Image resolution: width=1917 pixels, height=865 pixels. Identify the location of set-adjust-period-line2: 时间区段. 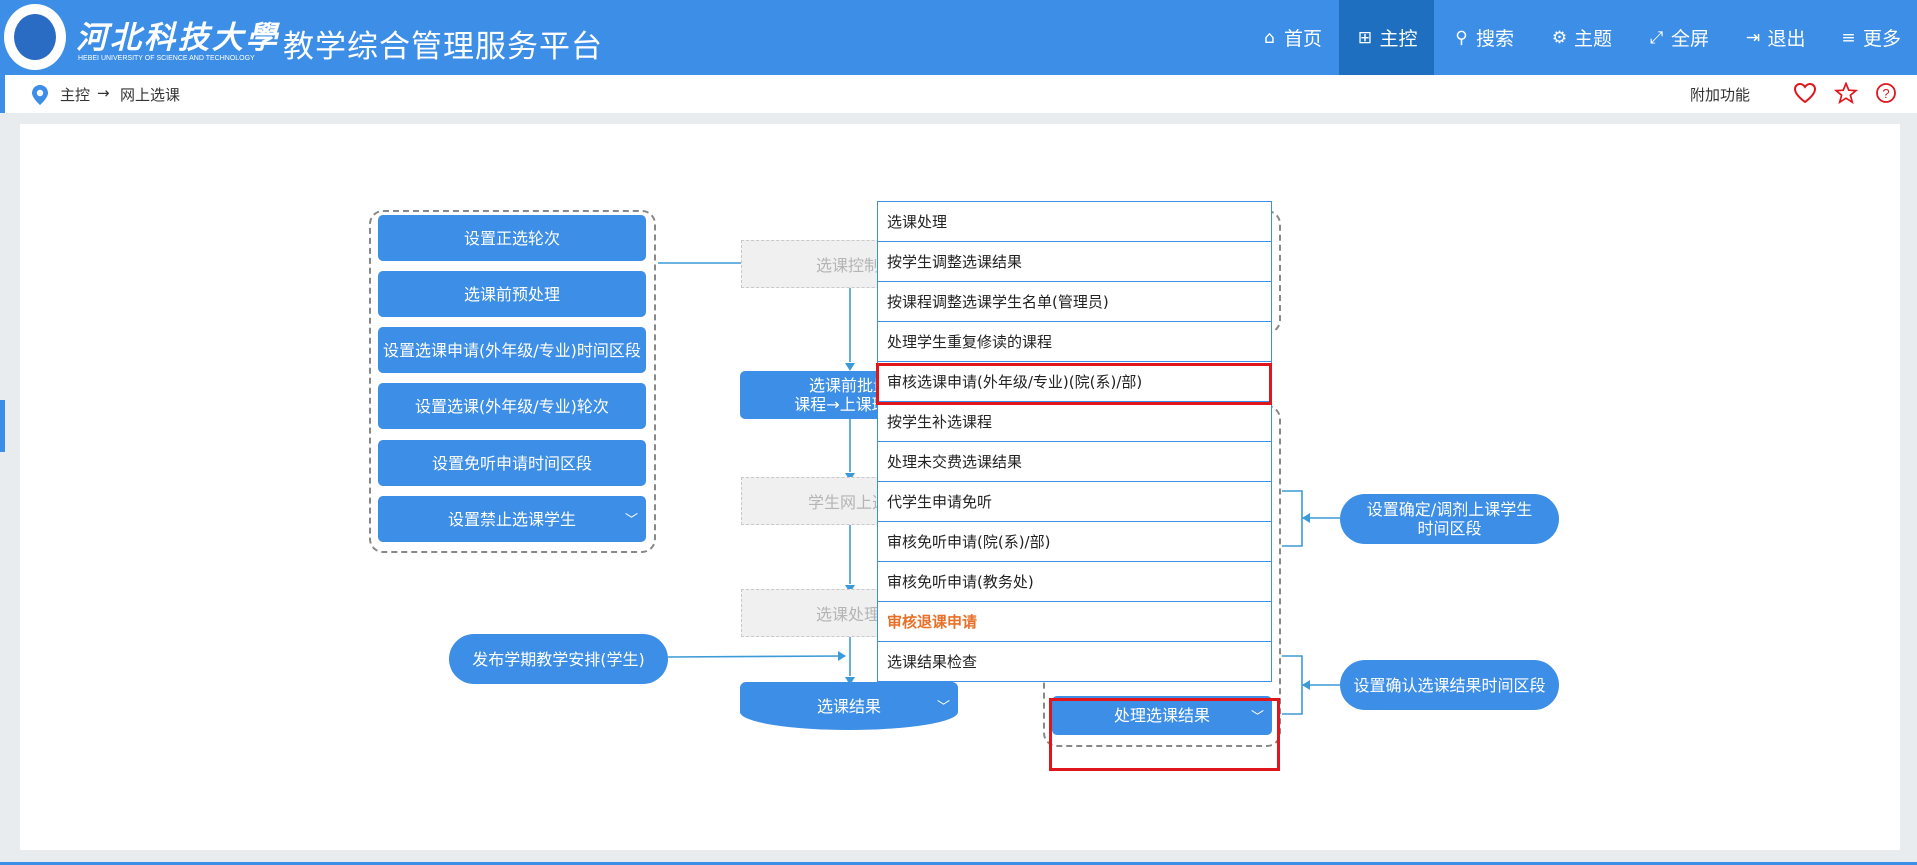
(1449, 528).